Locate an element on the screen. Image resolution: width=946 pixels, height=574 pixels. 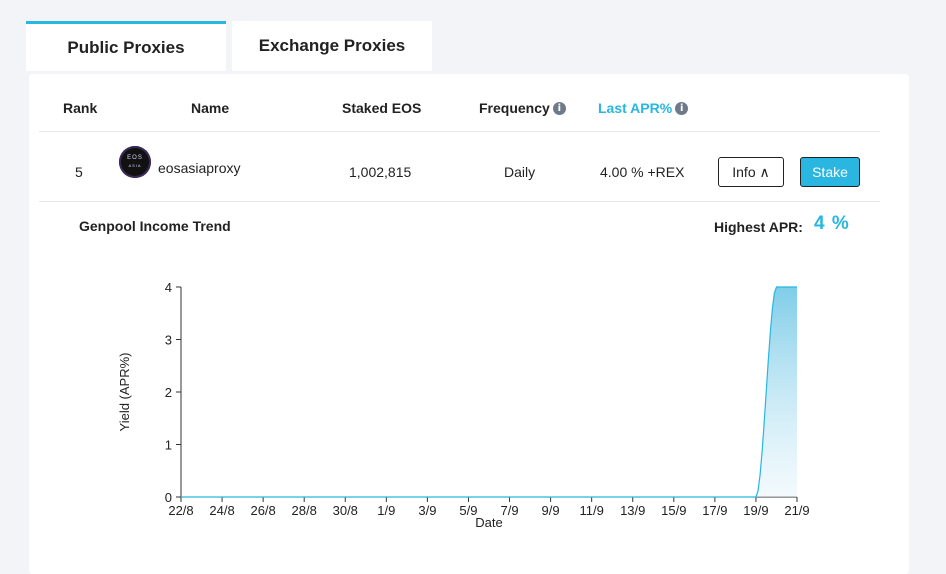
x-tick-label: 19/9 is located at coordinates (755, 510).